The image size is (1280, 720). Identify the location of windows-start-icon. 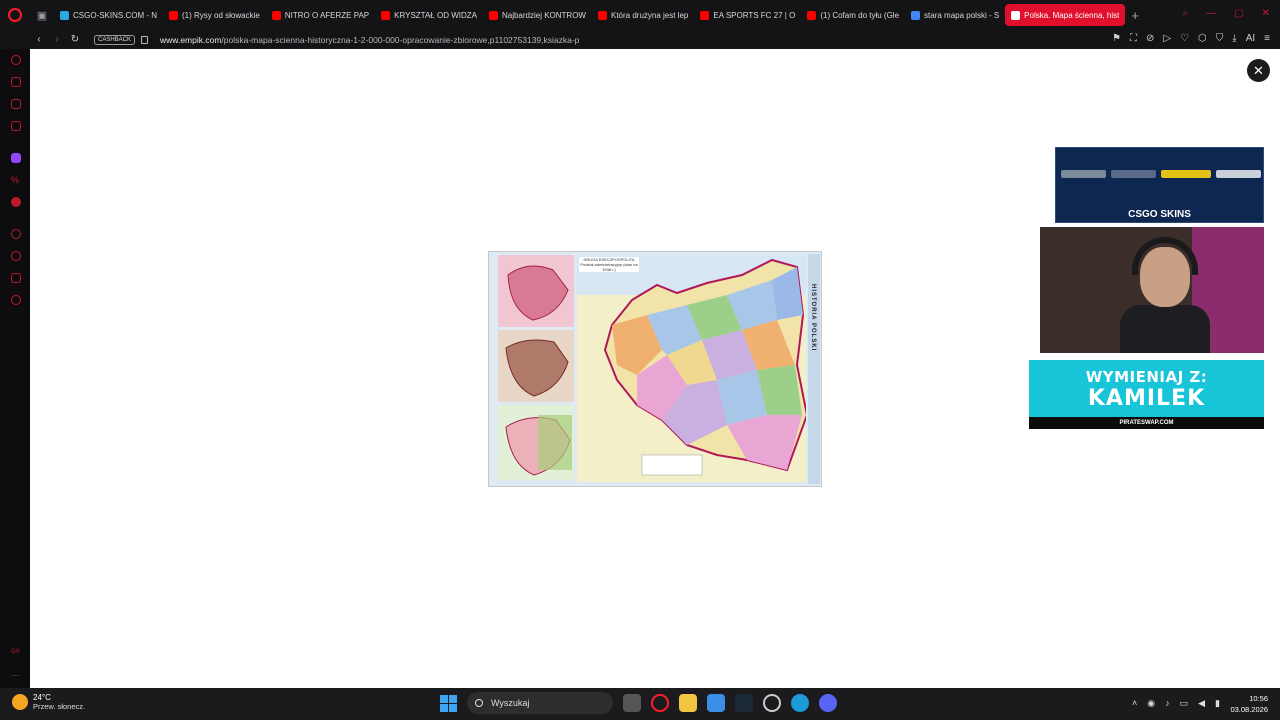
(448, 703).